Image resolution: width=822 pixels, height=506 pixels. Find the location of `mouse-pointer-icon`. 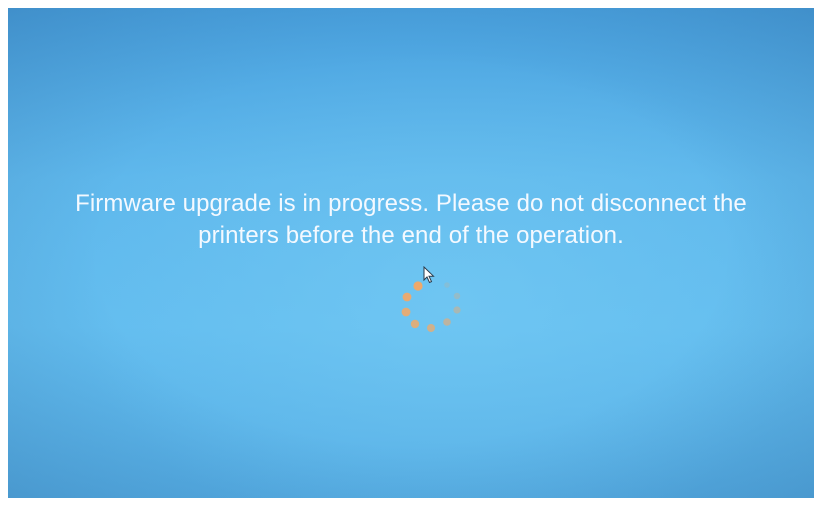

mouse-pointer-icon is located at coordinates (429, 275).